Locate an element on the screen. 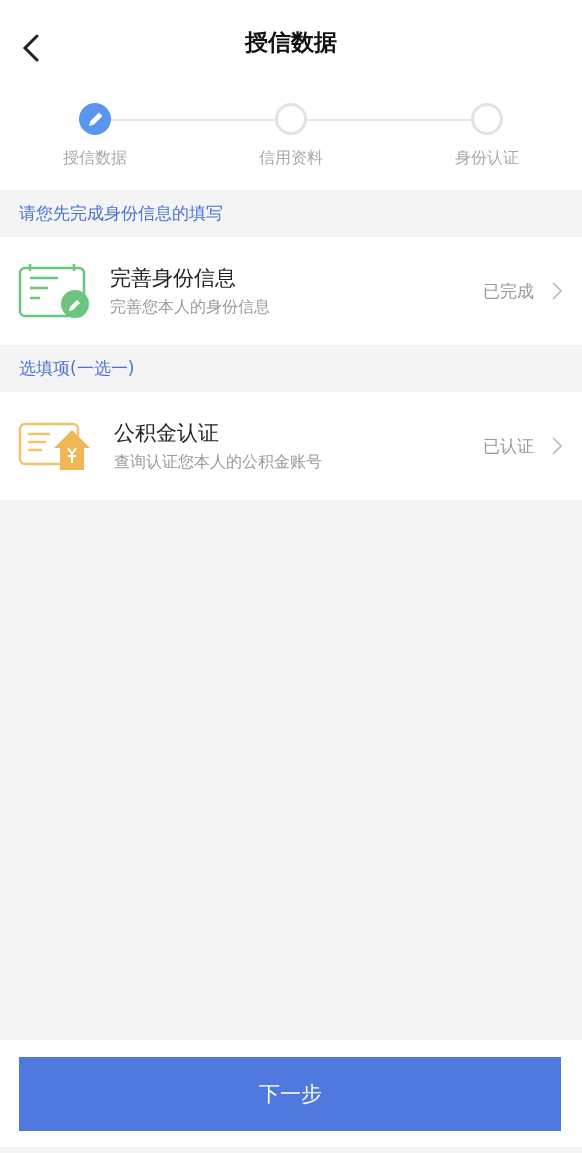  item-title: 完善身份信息 is located at coordinates (173, 278).